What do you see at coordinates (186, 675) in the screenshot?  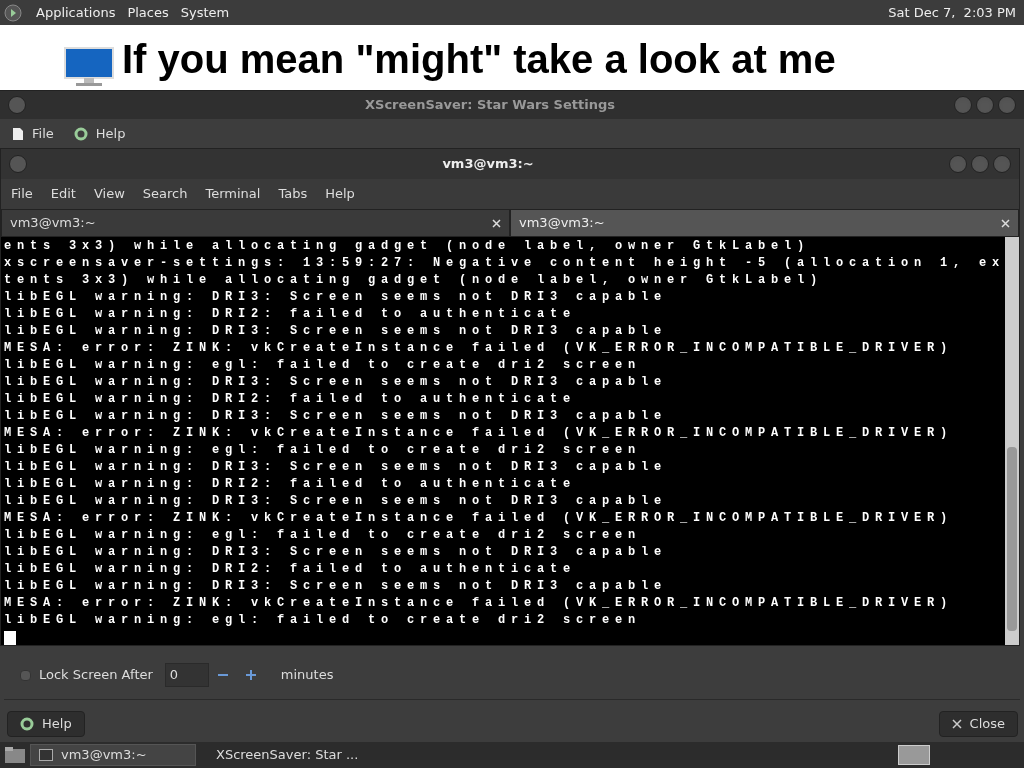 I see `number-field: 0` at bounding box center [186, 675].